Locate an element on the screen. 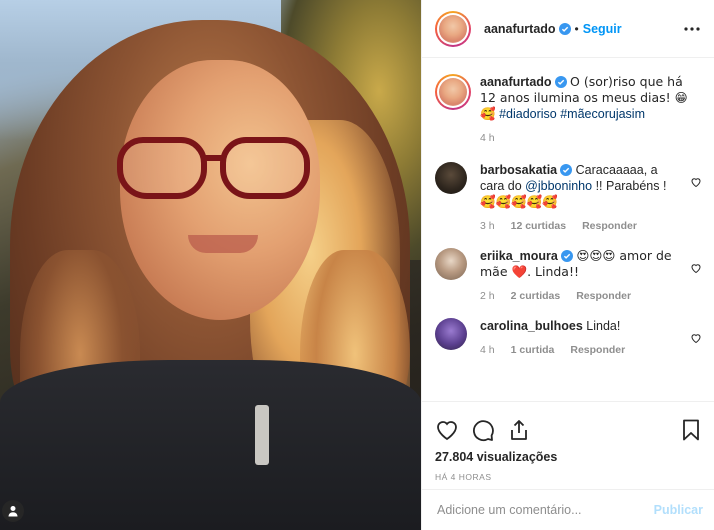 The image size is (714, 530). caption-avatar is located at coordinates (453, 92).